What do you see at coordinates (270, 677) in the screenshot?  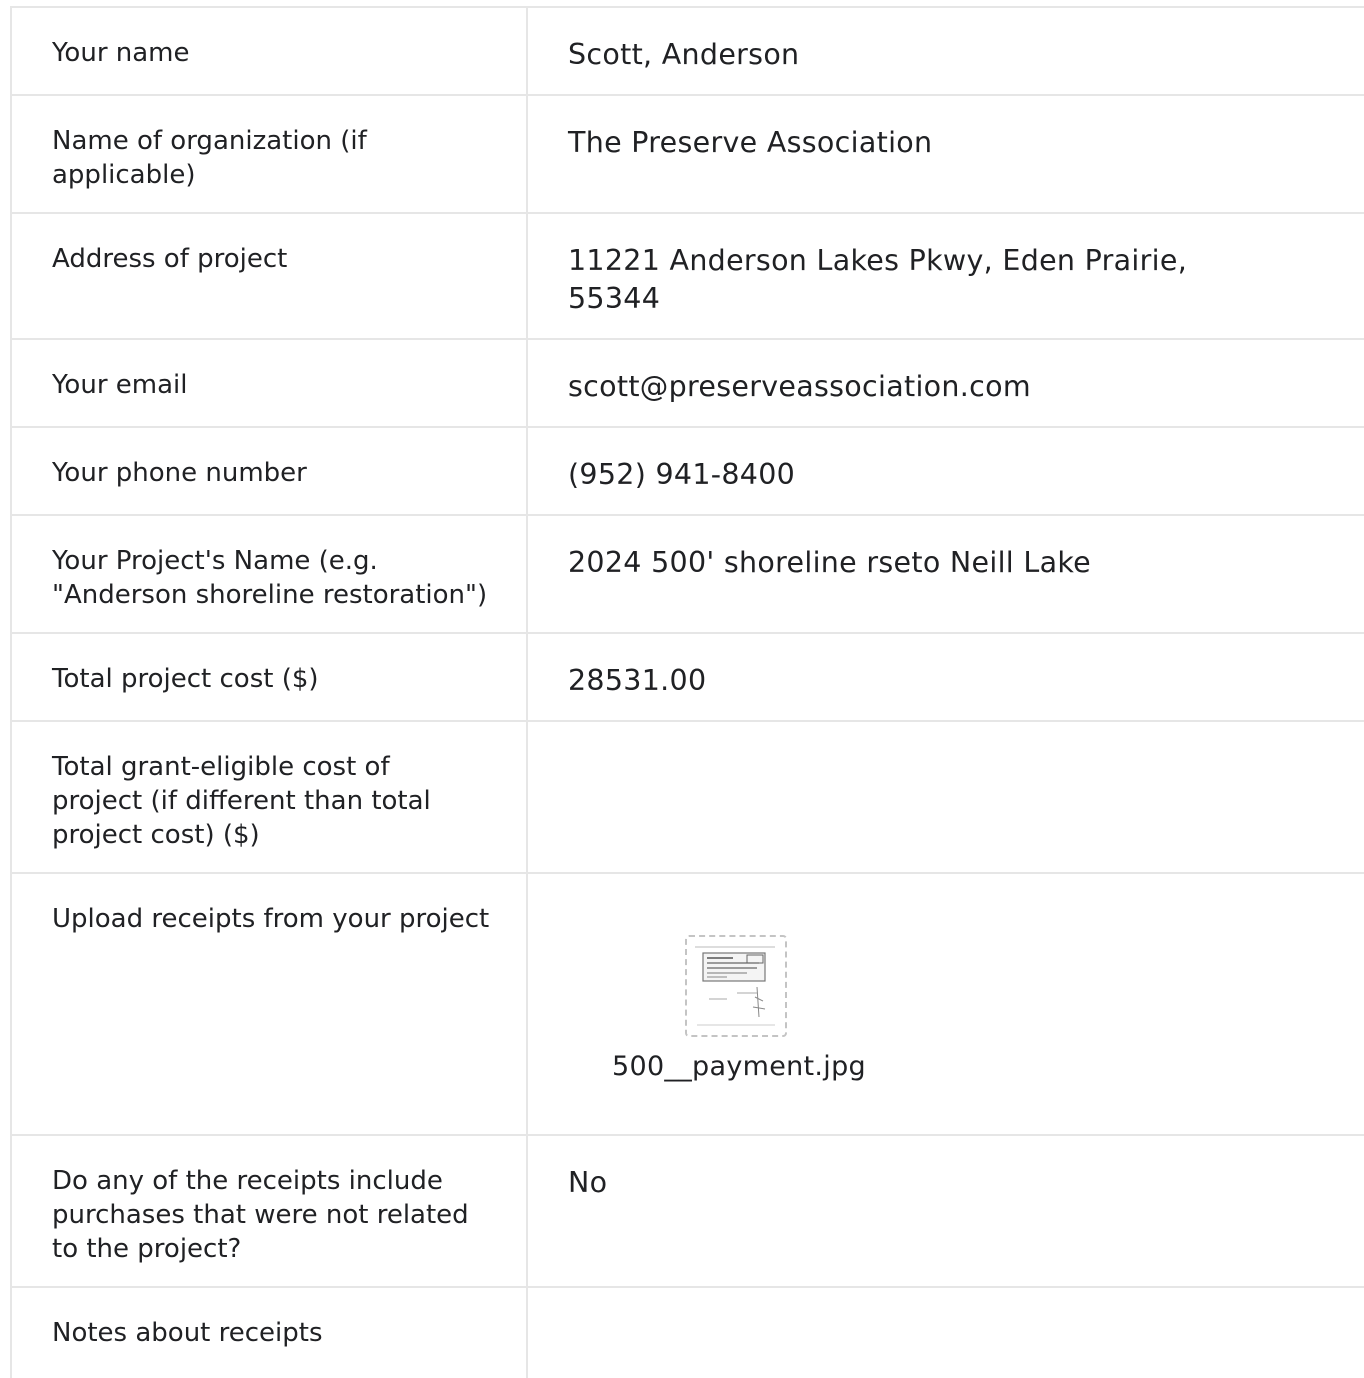 I see `field-label: Total project cost ($)` at bounding box center [270, 677].